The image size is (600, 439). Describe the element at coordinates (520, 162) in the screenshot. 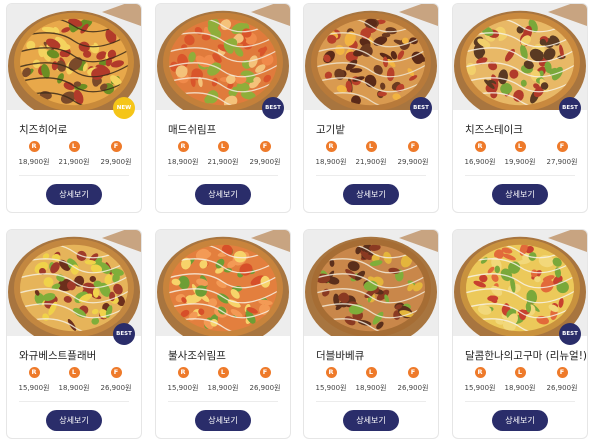

I see `price-l: 19,900원` at that location.